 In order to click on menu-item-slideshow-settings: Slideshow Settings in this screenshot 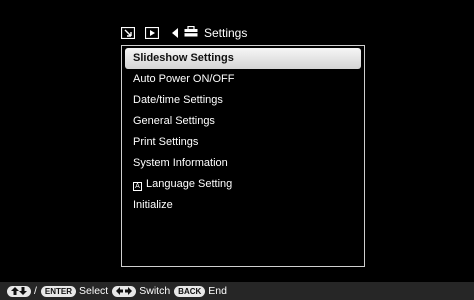, I will do `click(243, 58)`.